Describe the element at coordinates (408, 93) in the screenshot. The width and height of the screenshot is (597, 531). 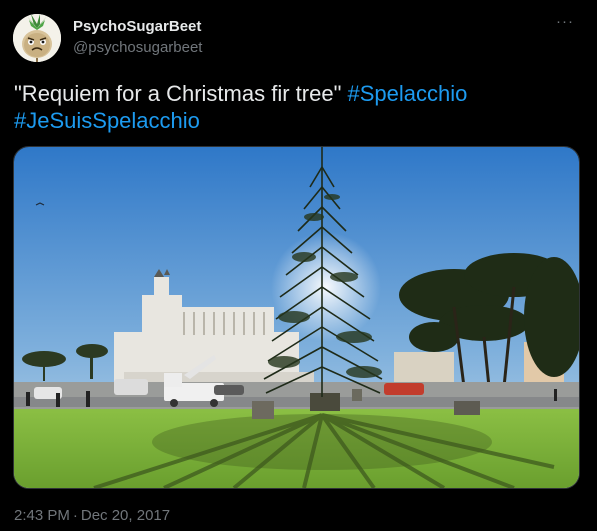
I see `hashtag-link: #Spelacchio` at that location.